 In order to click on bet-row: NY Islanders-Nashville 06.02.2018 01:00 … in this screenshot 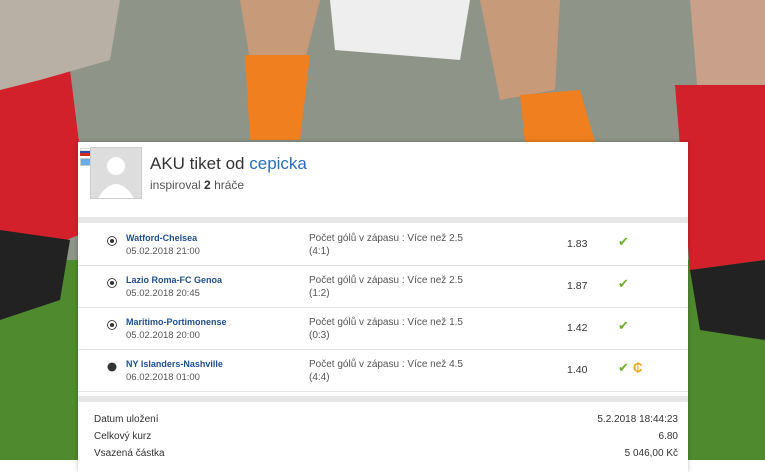, I will do `click(383, 371)`.